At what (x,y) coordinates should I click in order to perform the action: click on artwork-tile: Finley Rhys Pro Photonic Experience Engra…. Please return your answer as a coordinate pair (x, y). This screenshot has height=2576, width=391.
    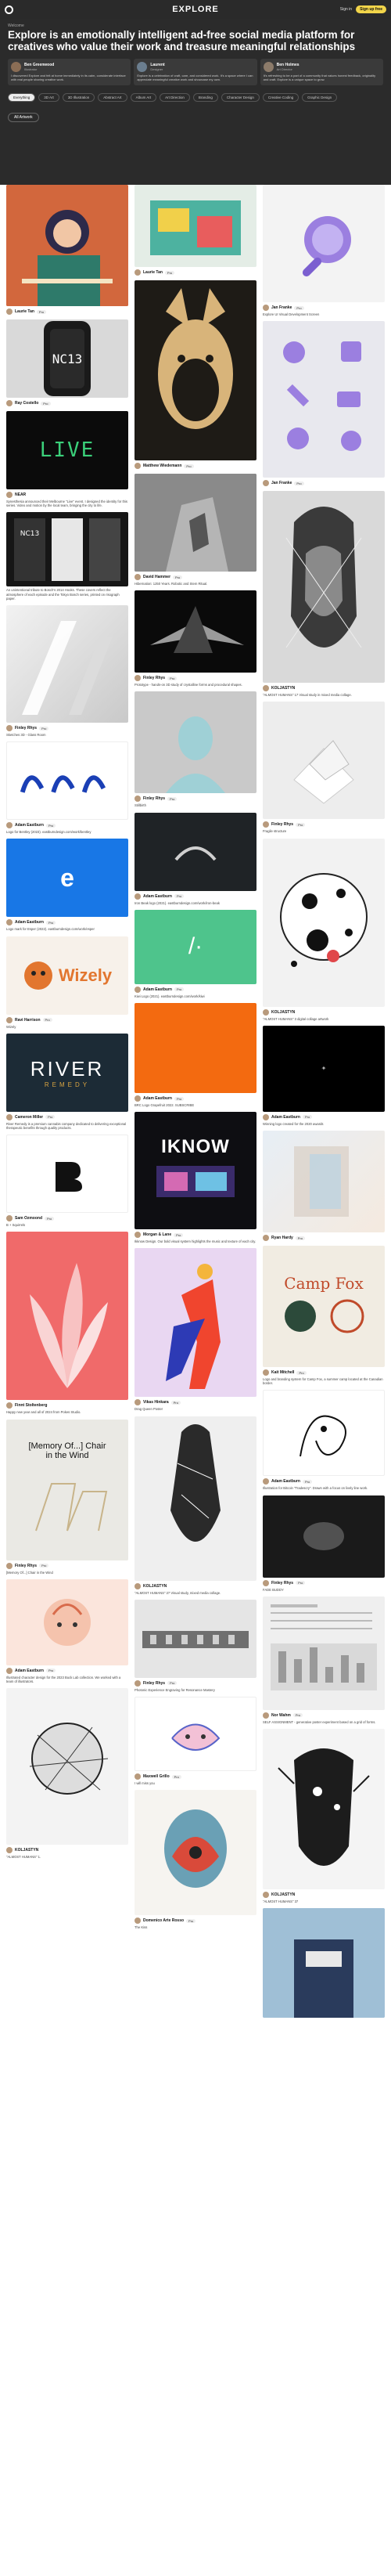
    Looking at the image, I should click on (195, 1645).